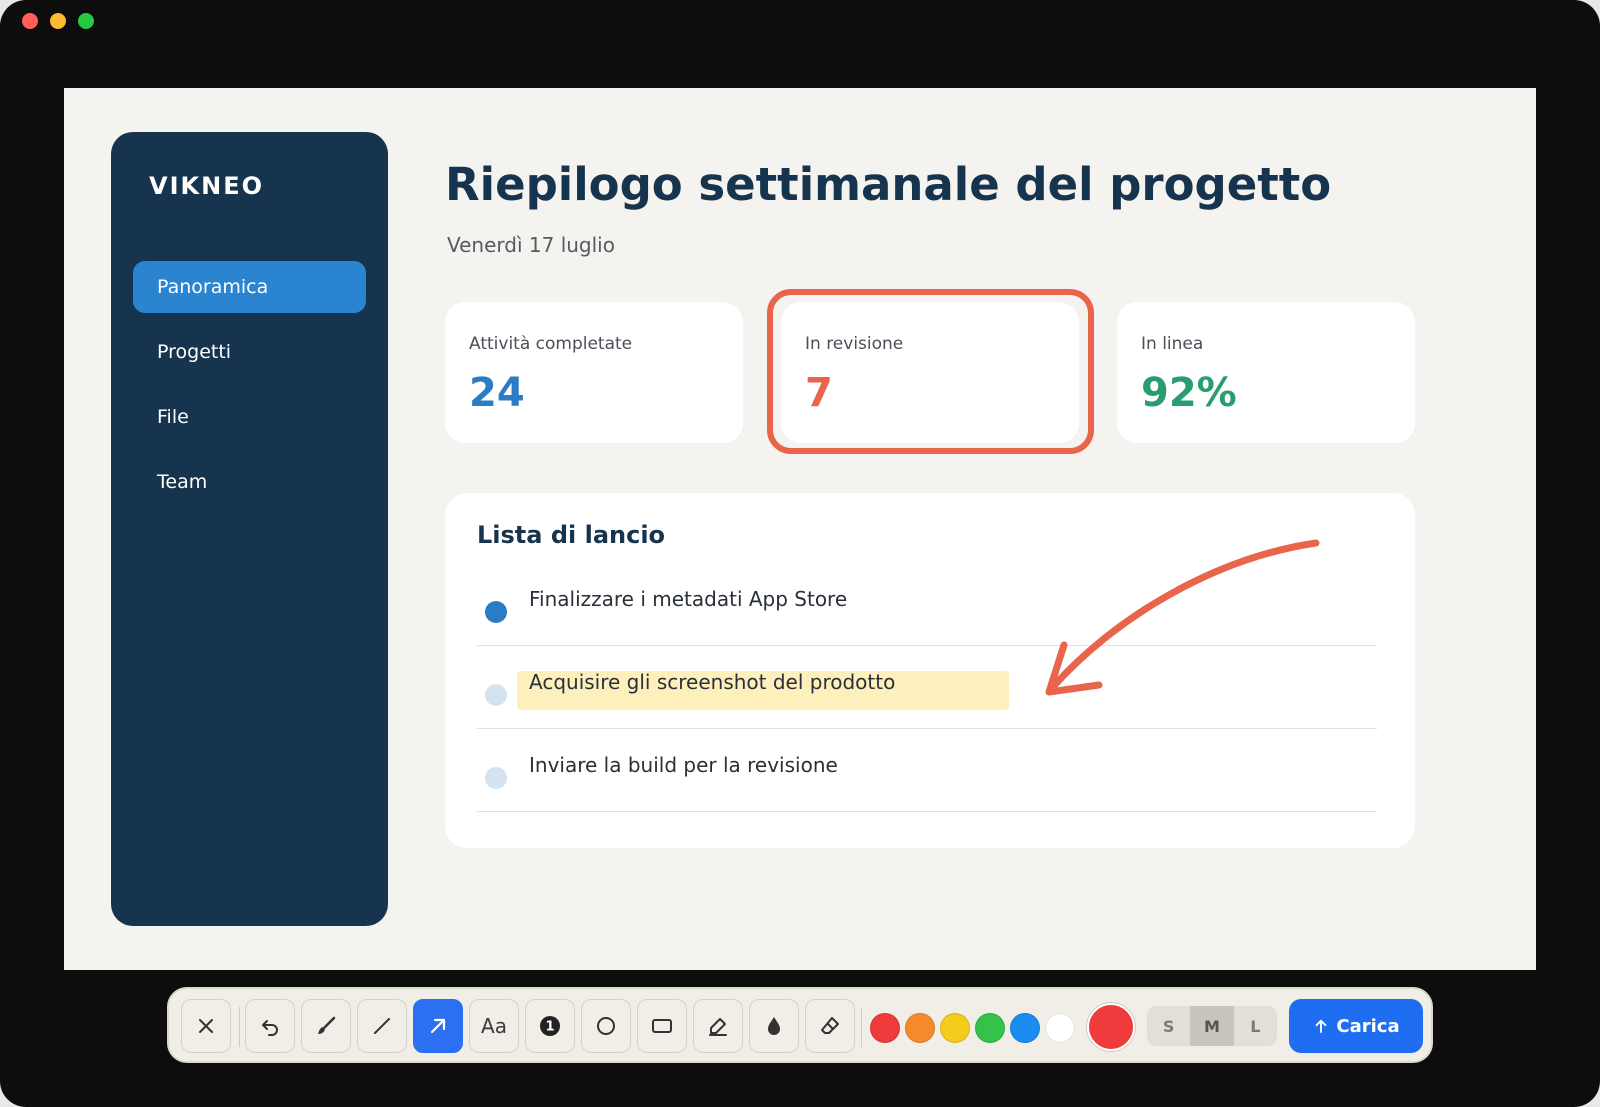  I want to click on page-title: Riepilogo settimanale del progetto, so click(888, 184).